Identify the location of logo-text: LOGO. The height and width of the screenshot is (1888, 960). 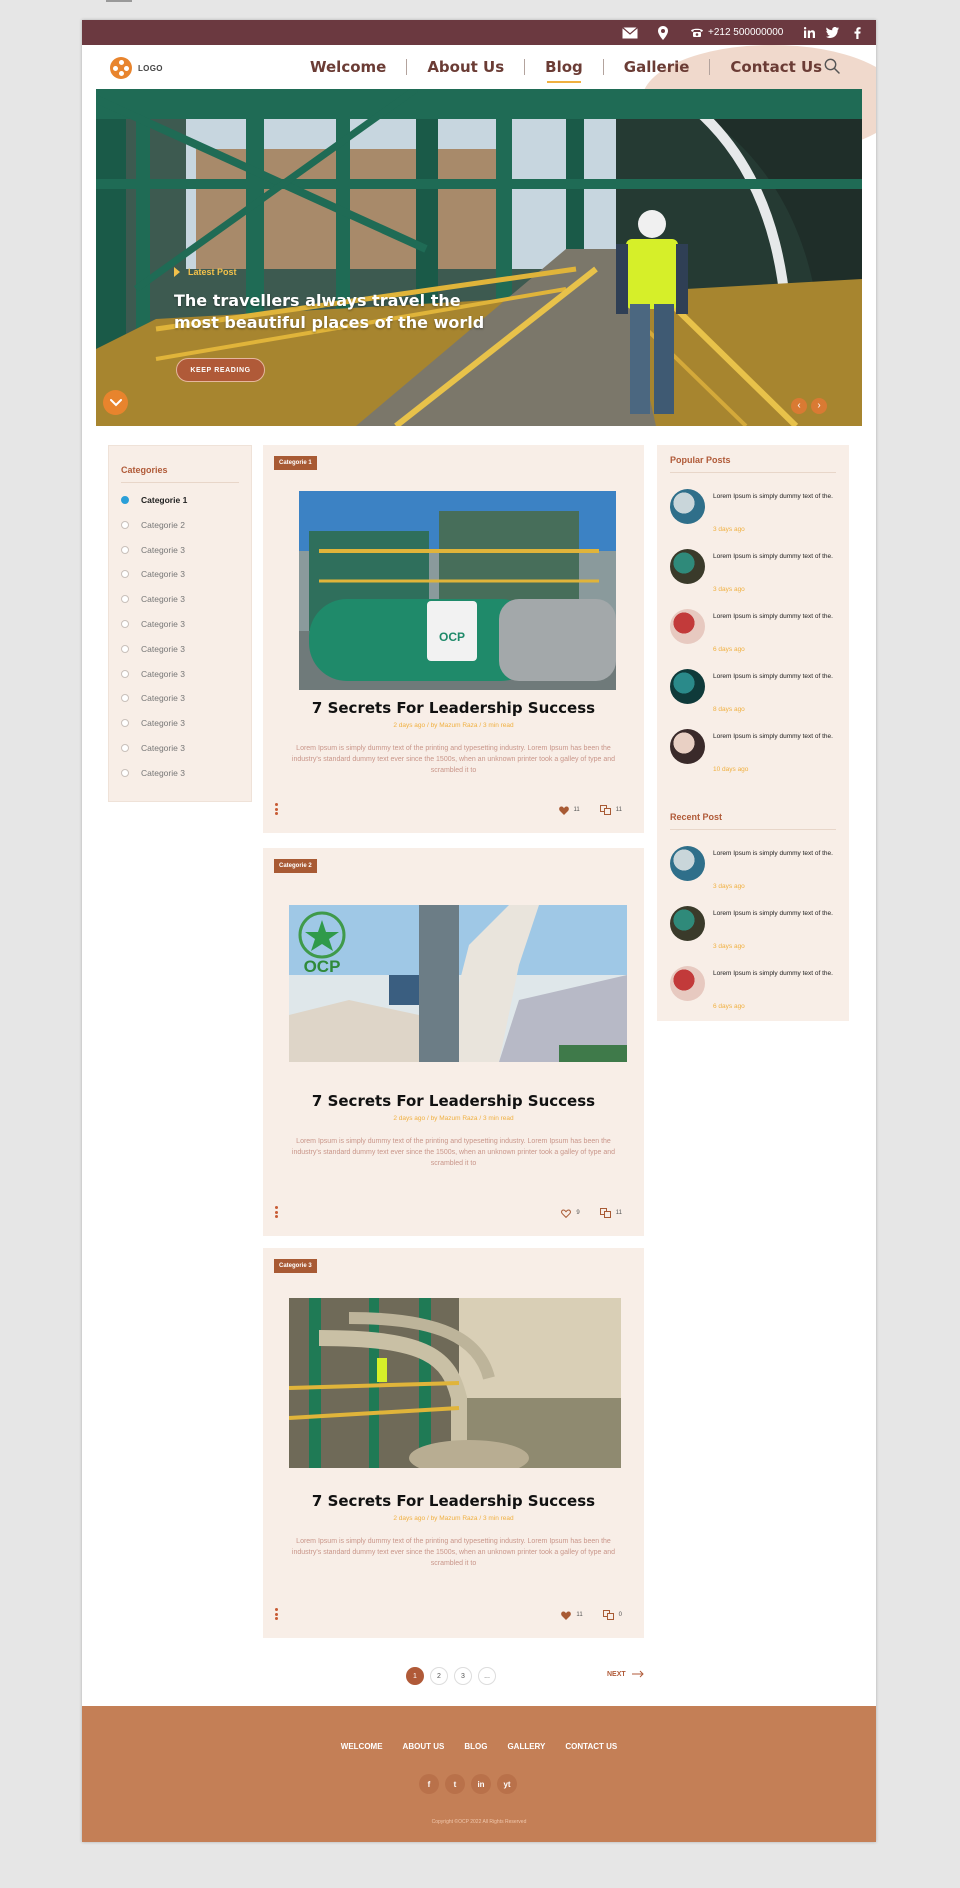
(150, 68).